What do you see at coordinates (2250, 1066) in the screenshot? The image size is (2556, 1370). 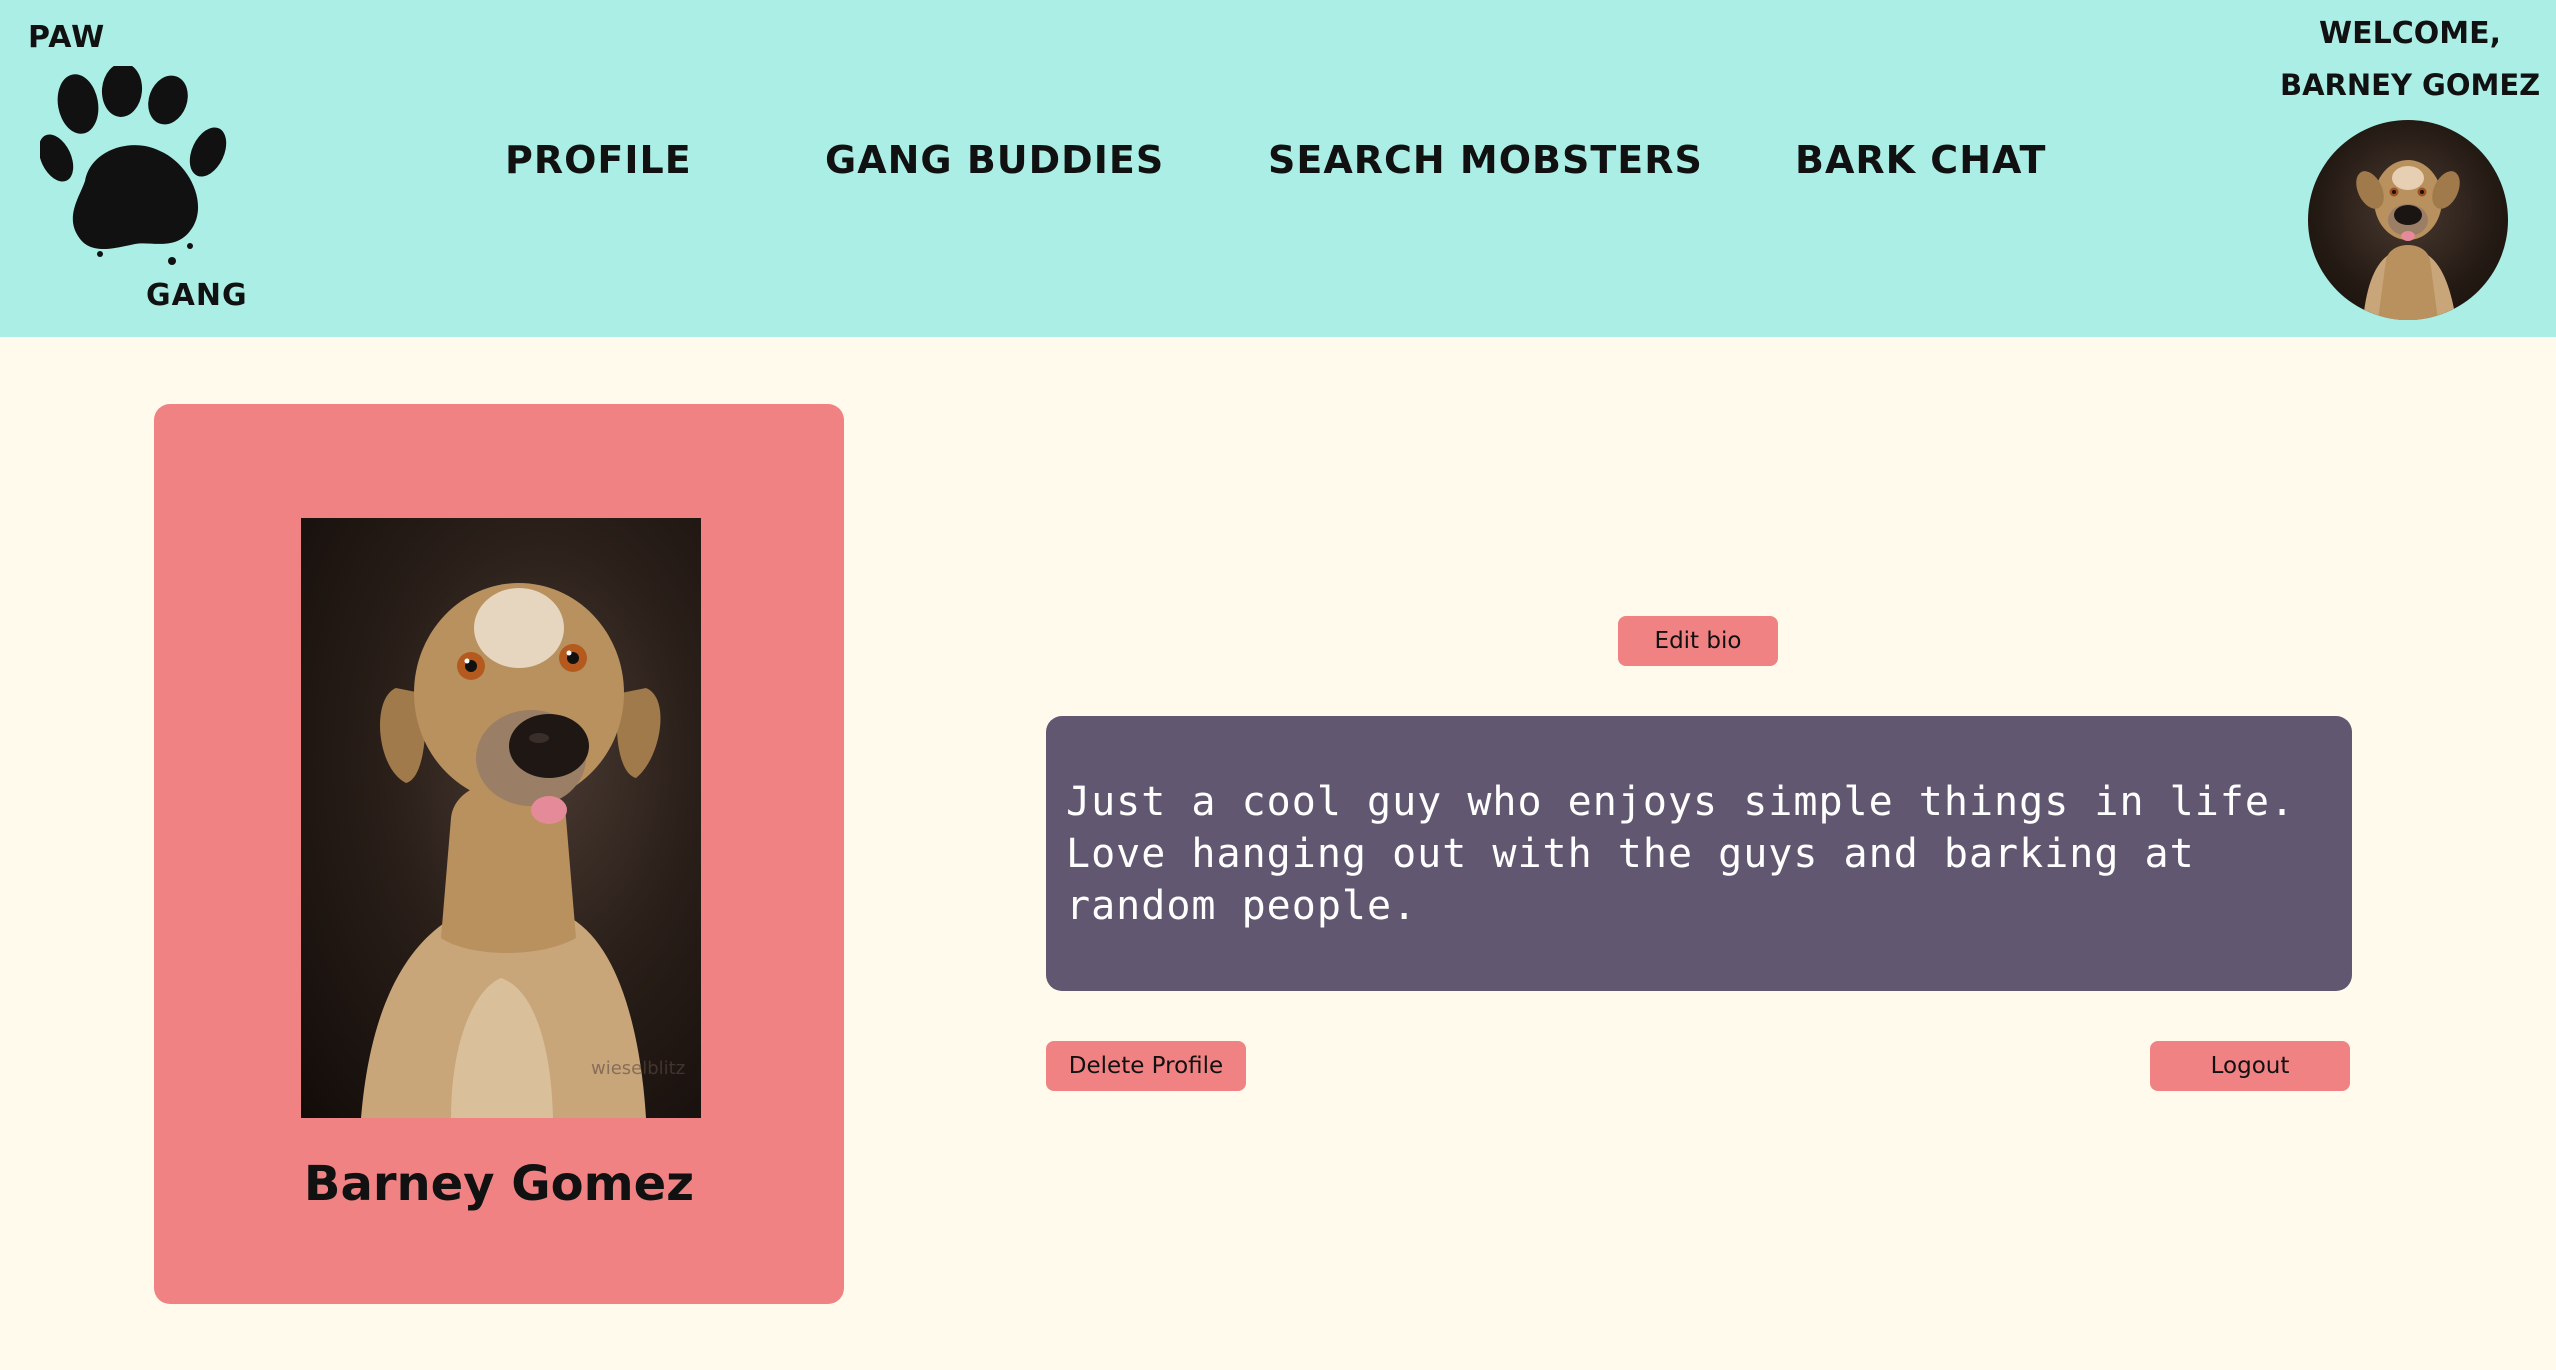 I see `logout-button: Logout` at bounding box center [2250, 1066].